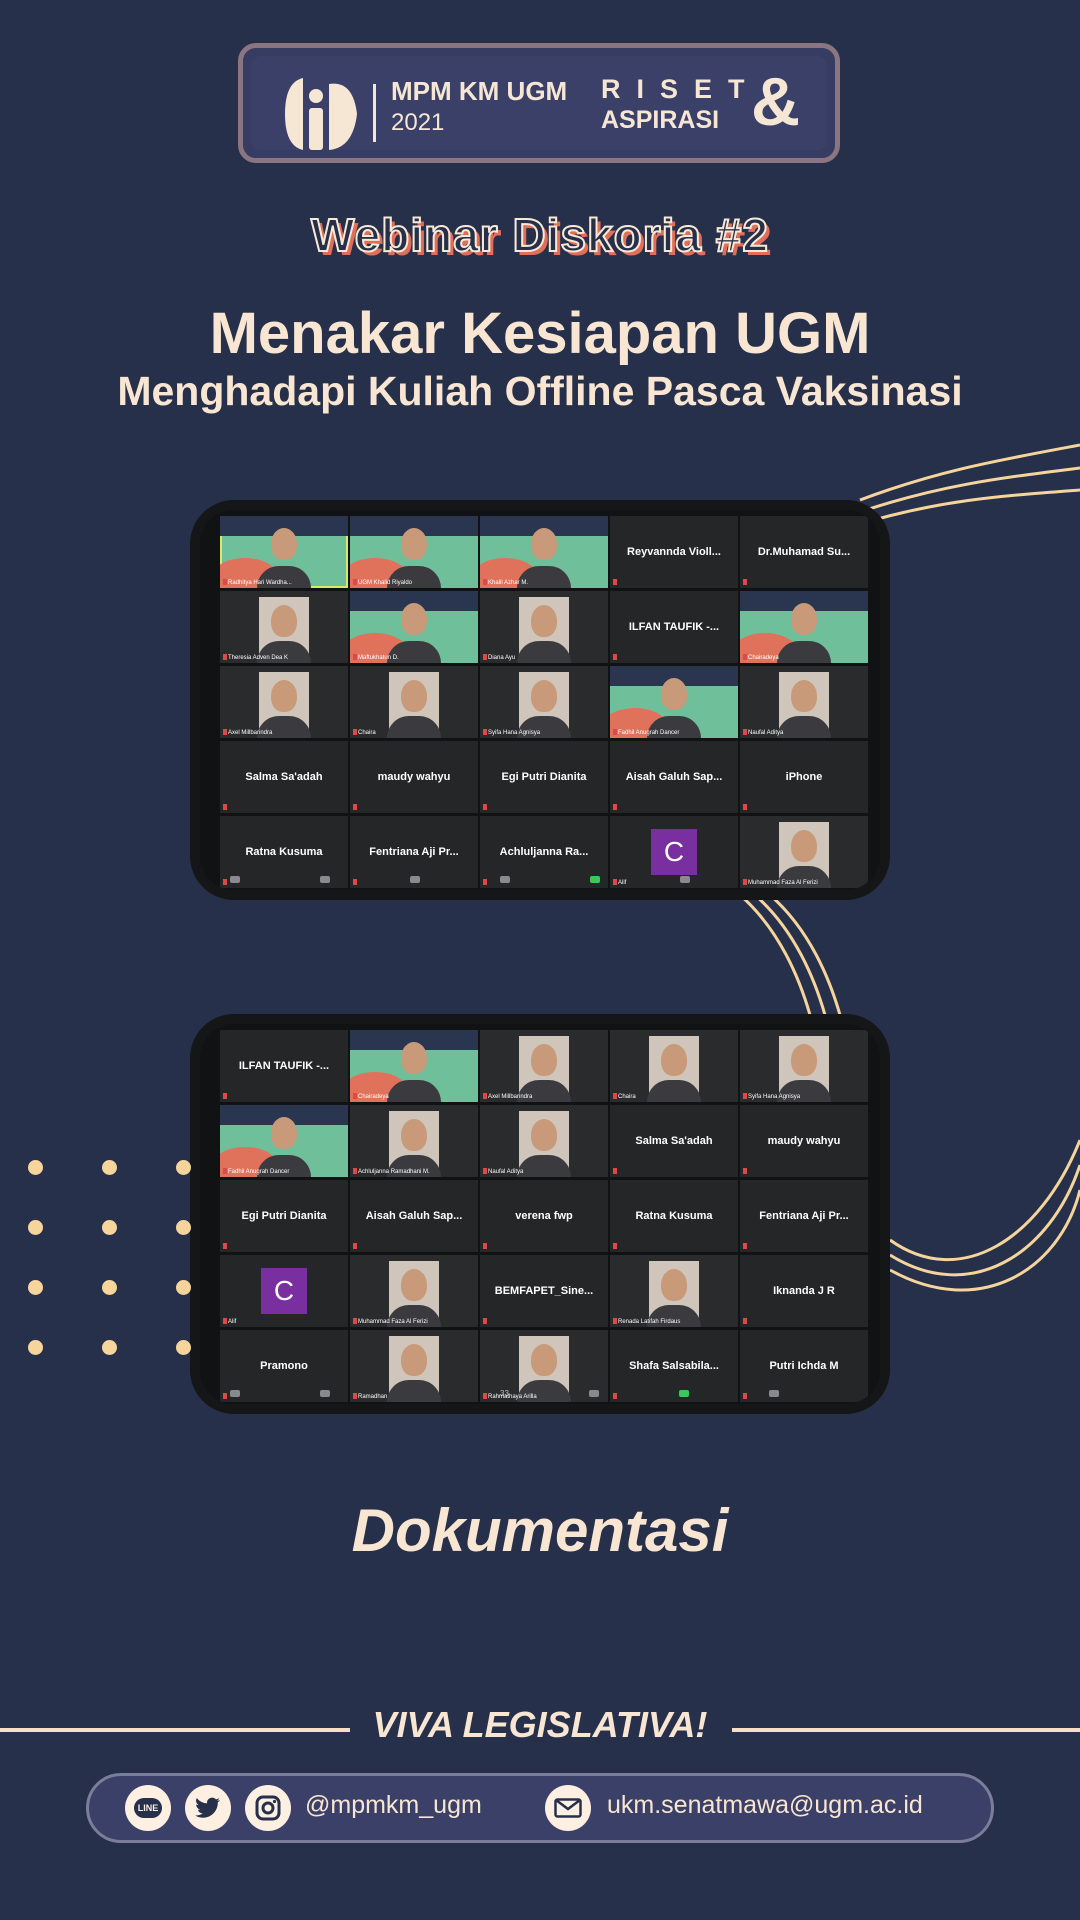  I want to click on participant-name: maudy wahyu, so click(414, 777).